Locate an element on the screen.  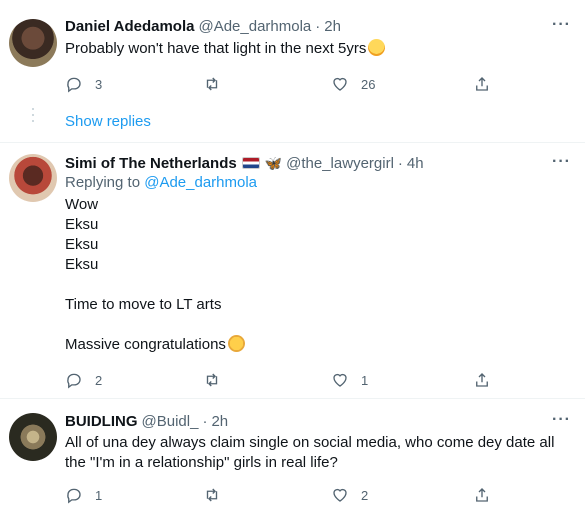
tweet-line: Wow is located at coordinates (82, 204).